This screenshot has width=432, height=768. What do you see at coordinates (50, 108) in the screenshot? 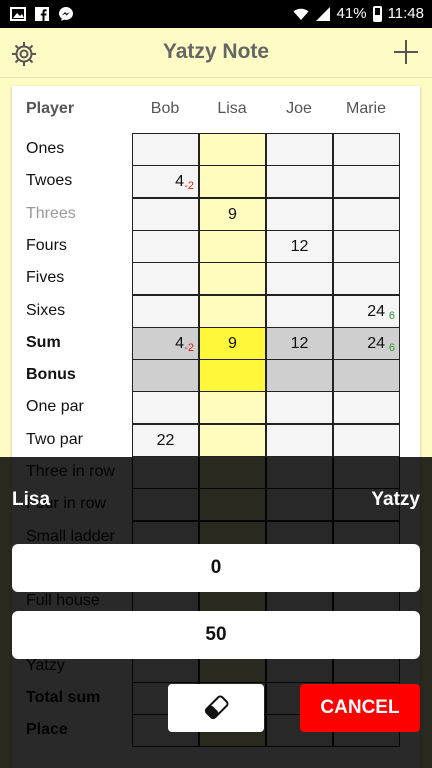
I see `player-header: Player` at bounding box center [50, 108].